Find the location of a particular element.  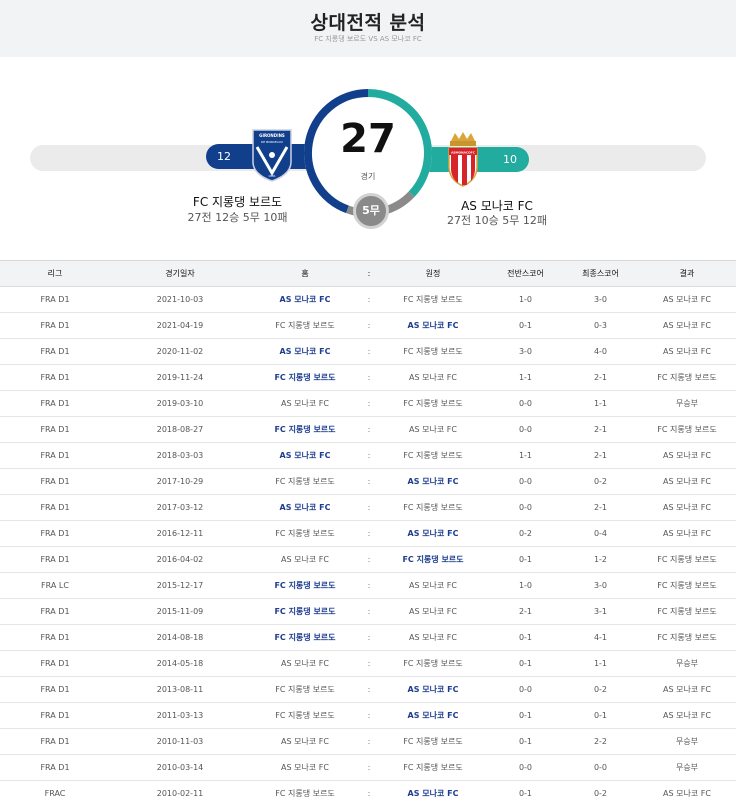

cell-final-score: 3-1 is located at coordinates (600, 611).